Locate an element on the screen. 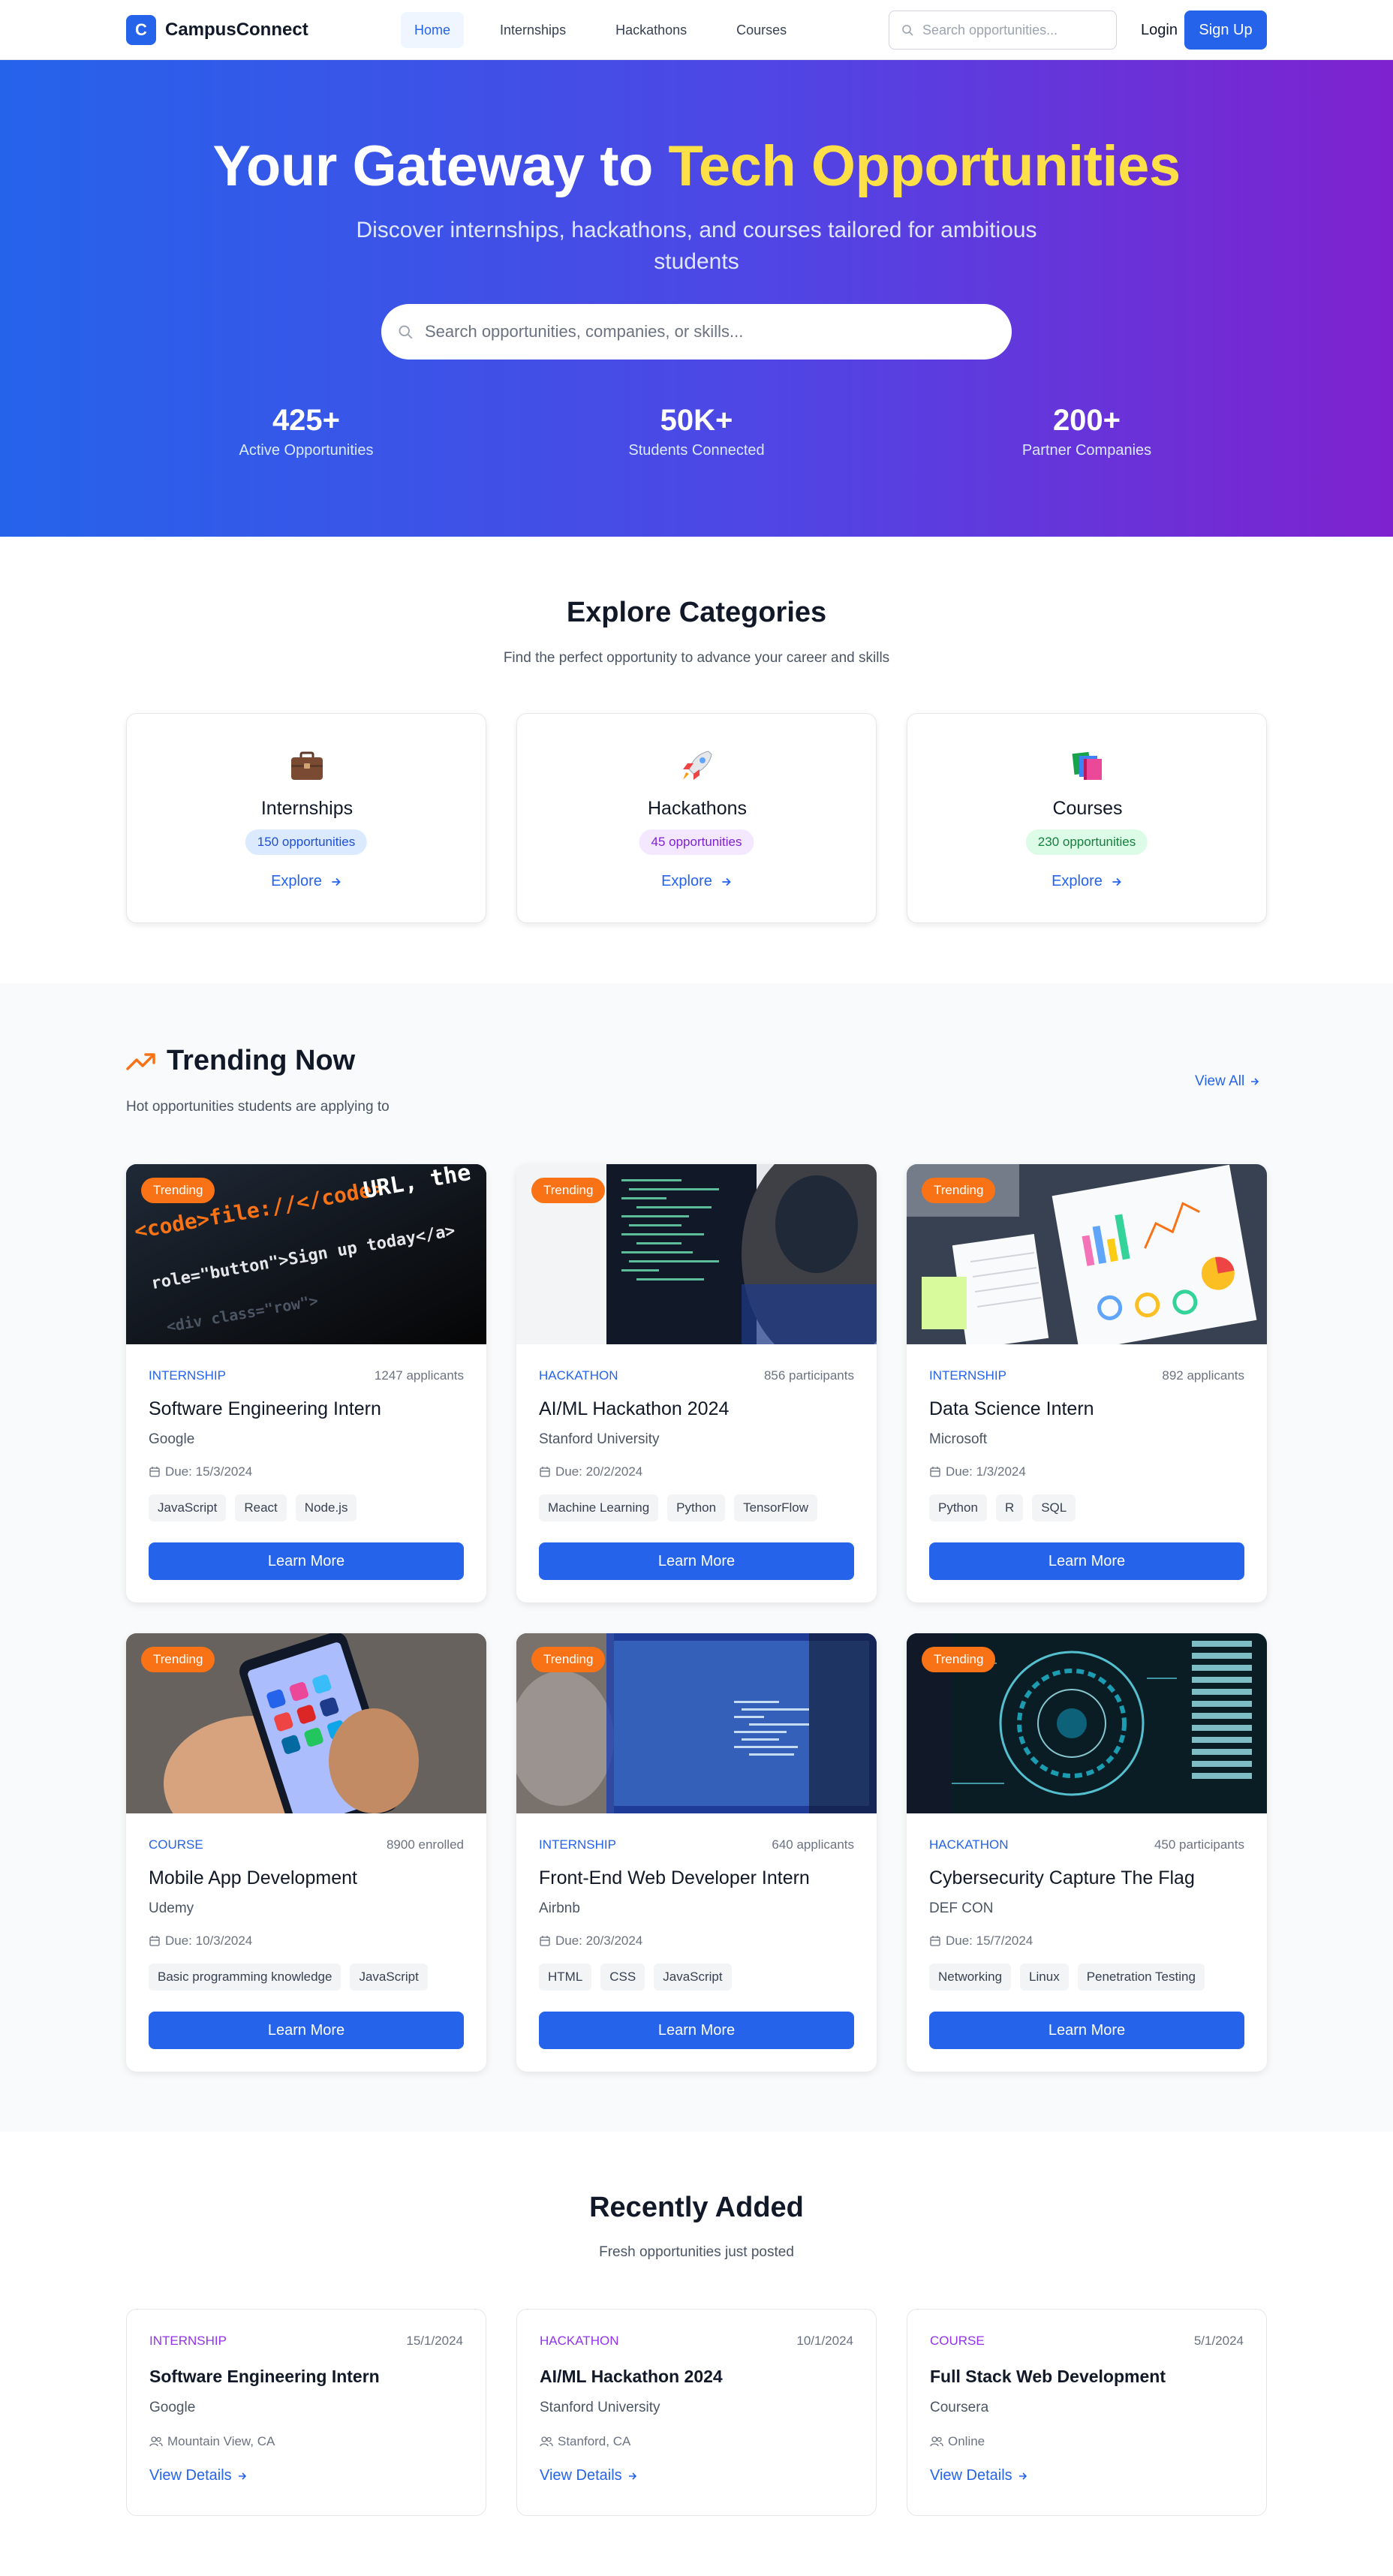 This screenshot has width=1393, height=2576. due-date: Due: 20/2/2024 is located at coordinates (590, 1471).